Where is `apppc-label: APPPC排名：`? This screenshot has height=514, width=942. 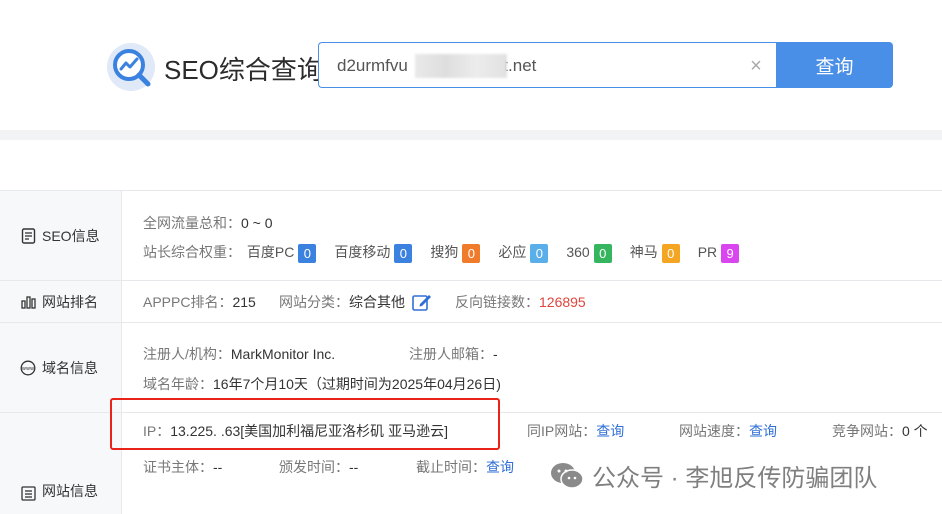
apppc-label: APPPC排名： is located at coordinates (188, 302).